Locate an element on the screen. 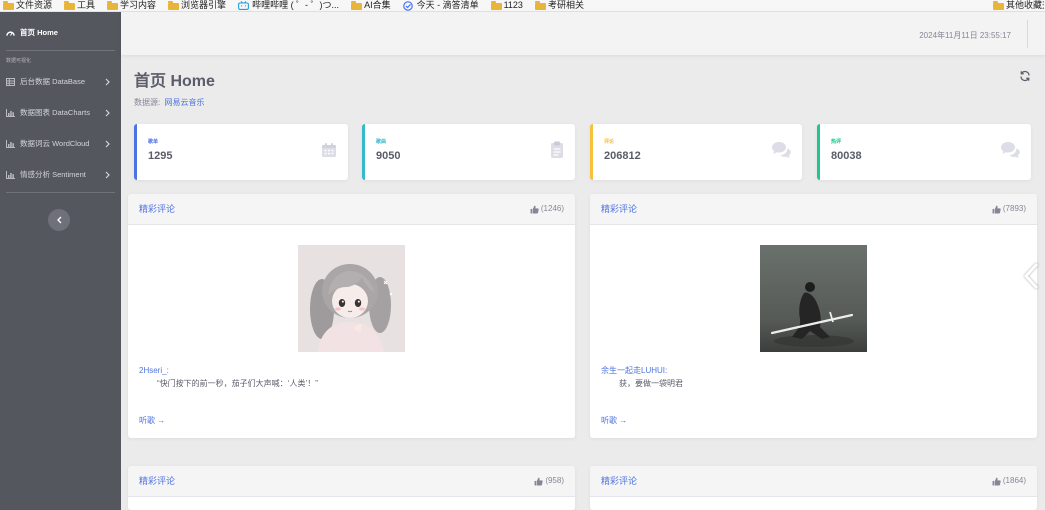 This screenshot has height=510, width=1045. data-source: 数据源: 网易云音乐 is located at coordinates (169, 102).